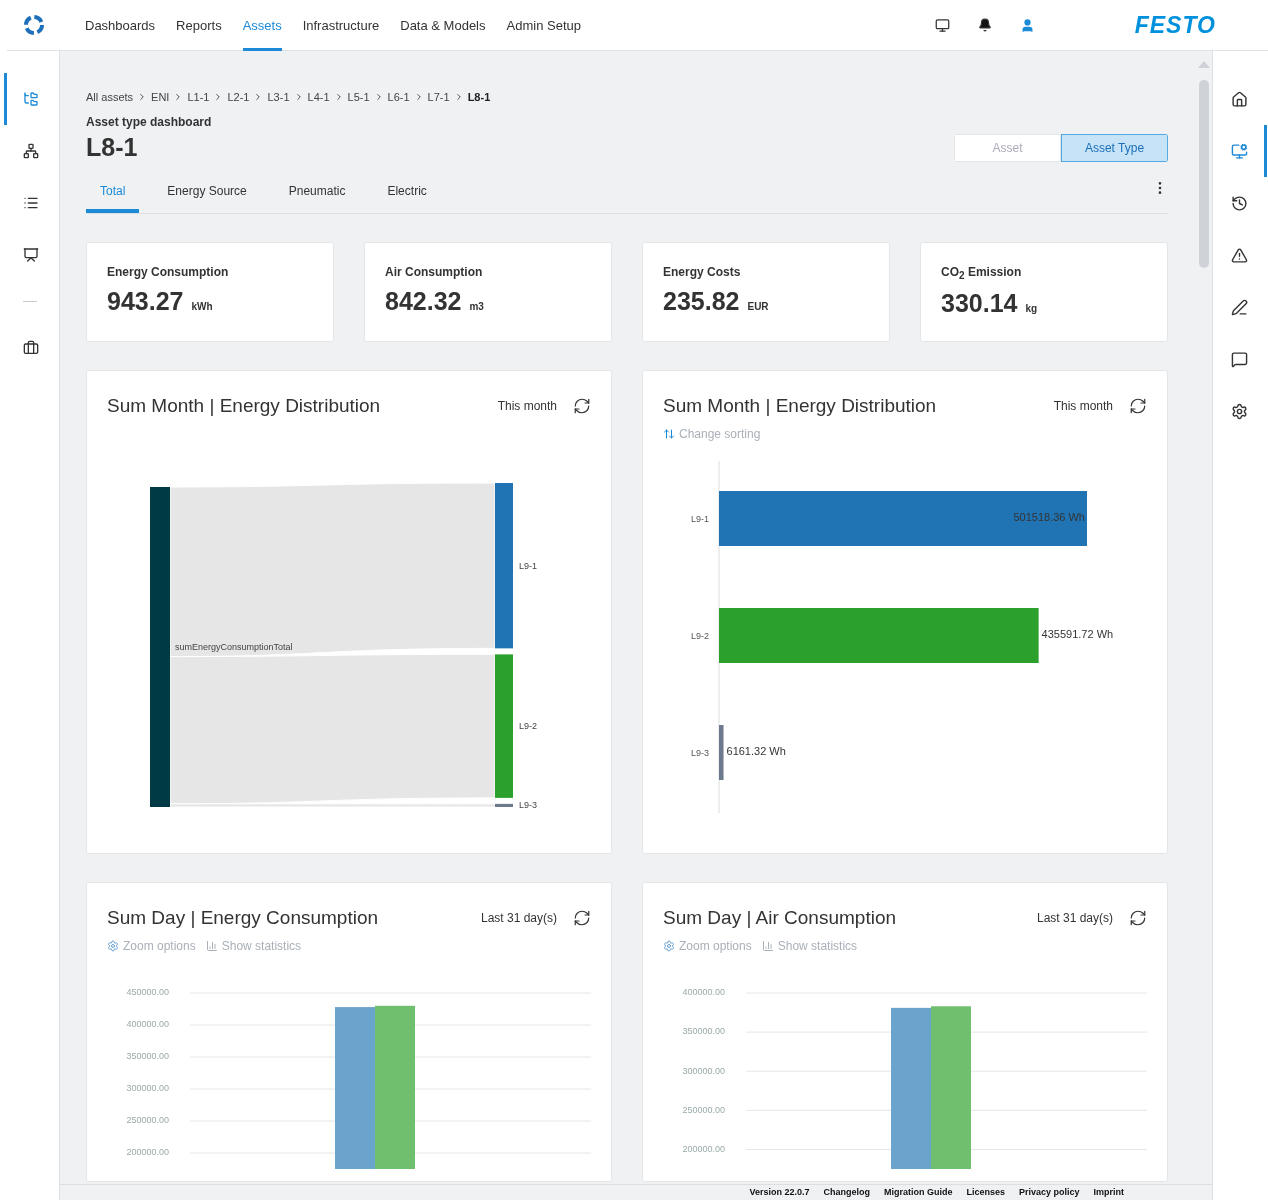 This screenshot has height=1200, width=1268. I want to click on node-label: L9-2, so click(528, 726).